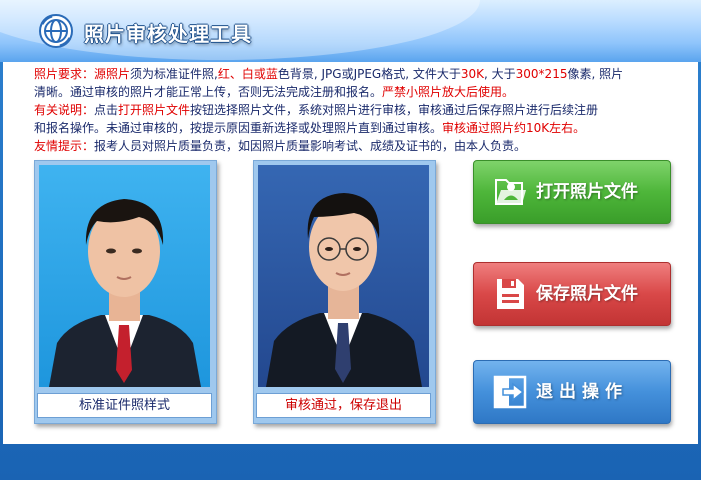  I want to click on sample-photo-caption: 标准证件照样式, so click(124, 405).